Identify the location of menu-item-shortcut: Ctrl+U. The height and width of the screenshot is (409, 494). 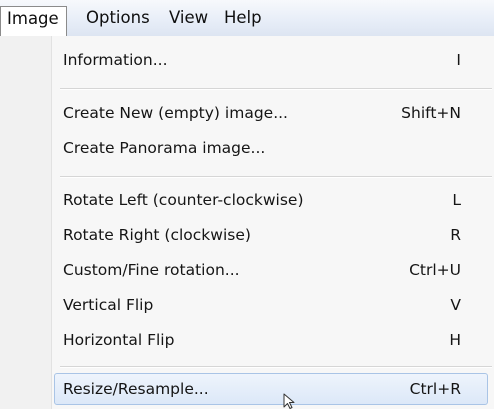
(435, 270).